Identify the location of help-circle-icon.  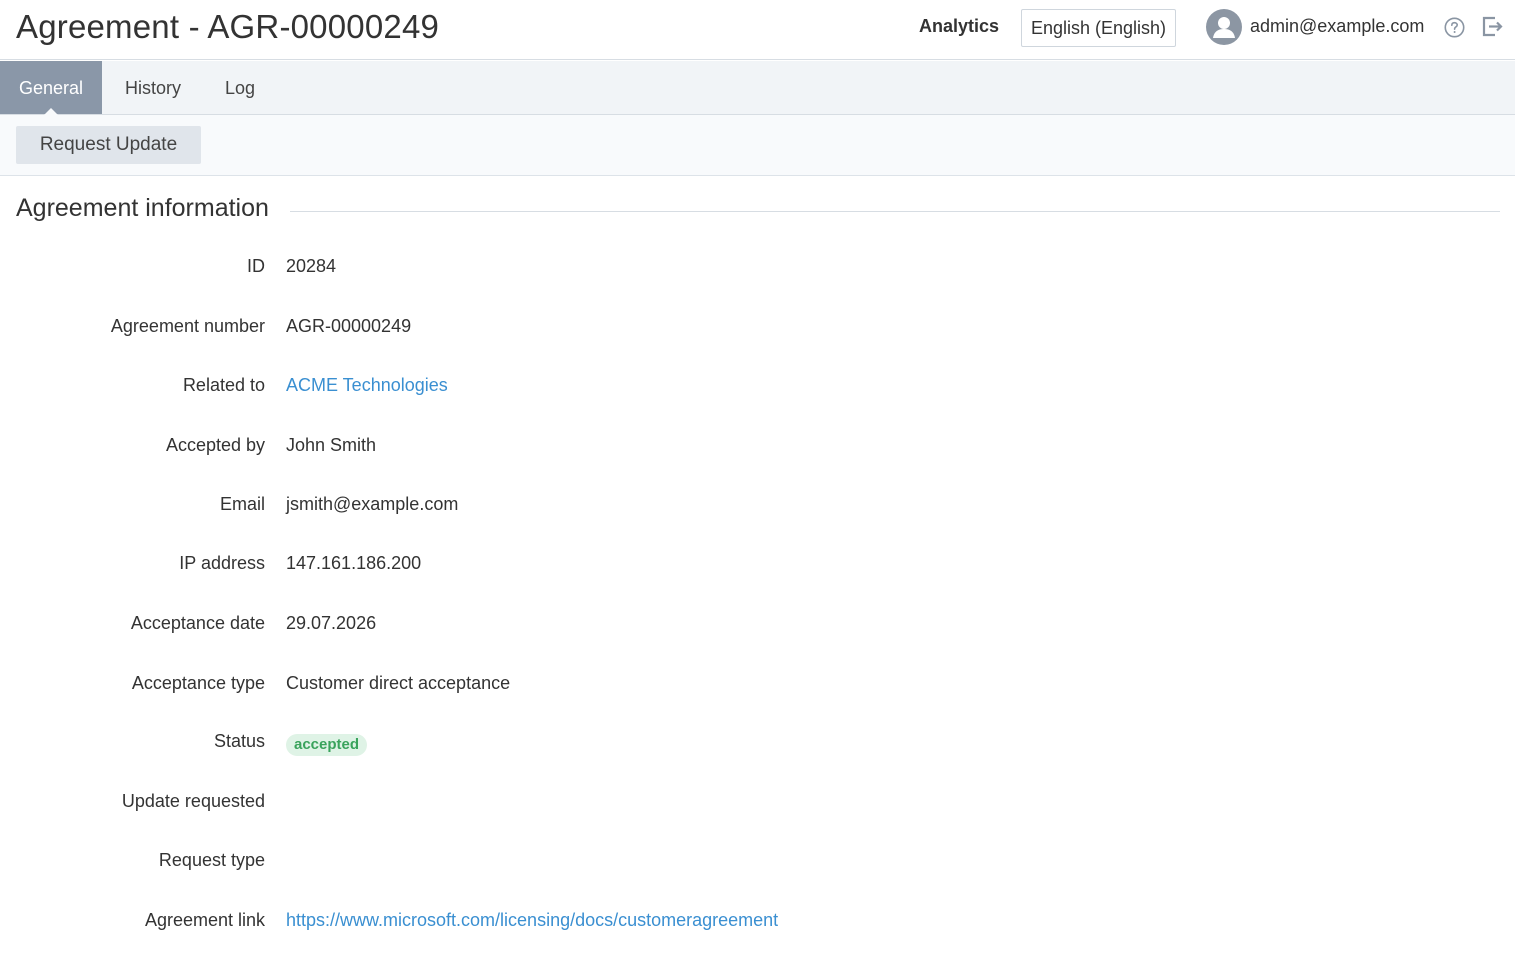
(1454, 27).